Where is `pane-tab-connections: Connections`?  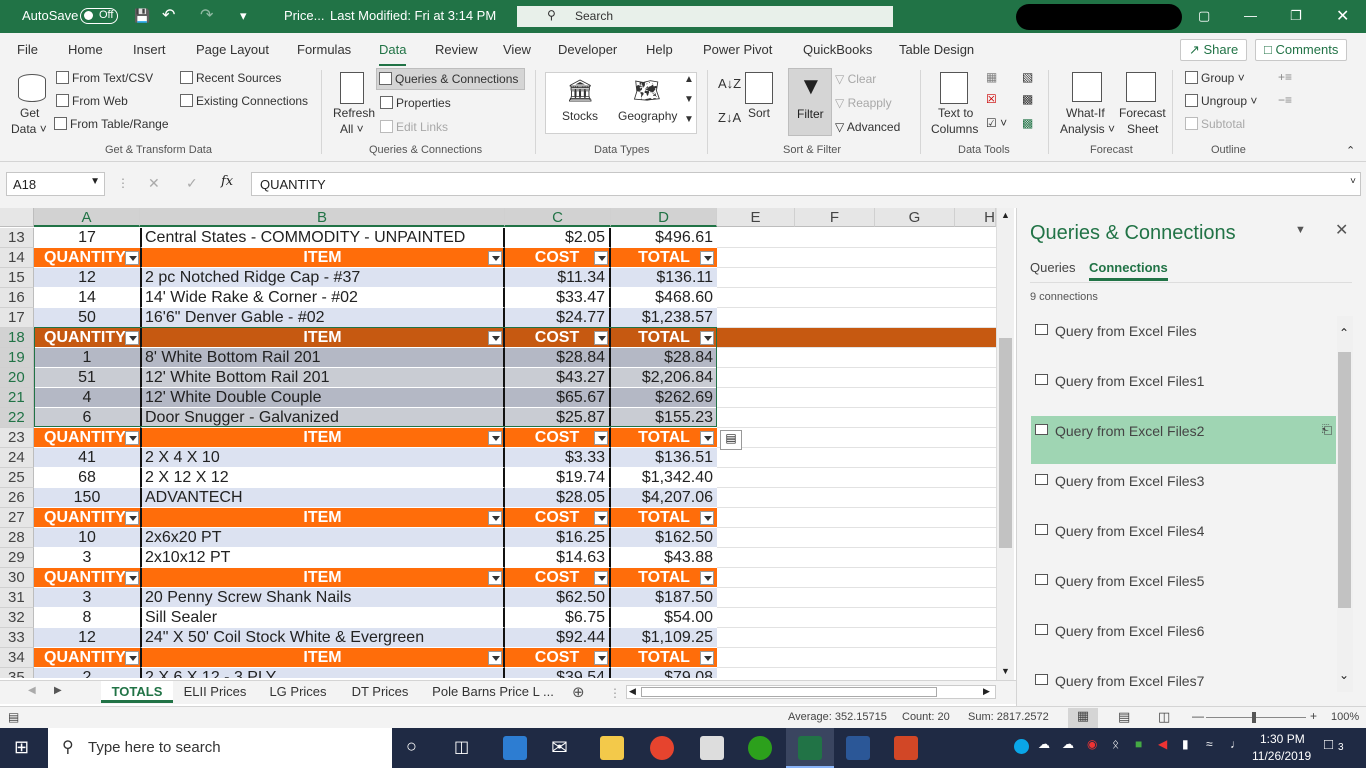 pane-tab-connections: Connections is located at coordinates (1128, 270).